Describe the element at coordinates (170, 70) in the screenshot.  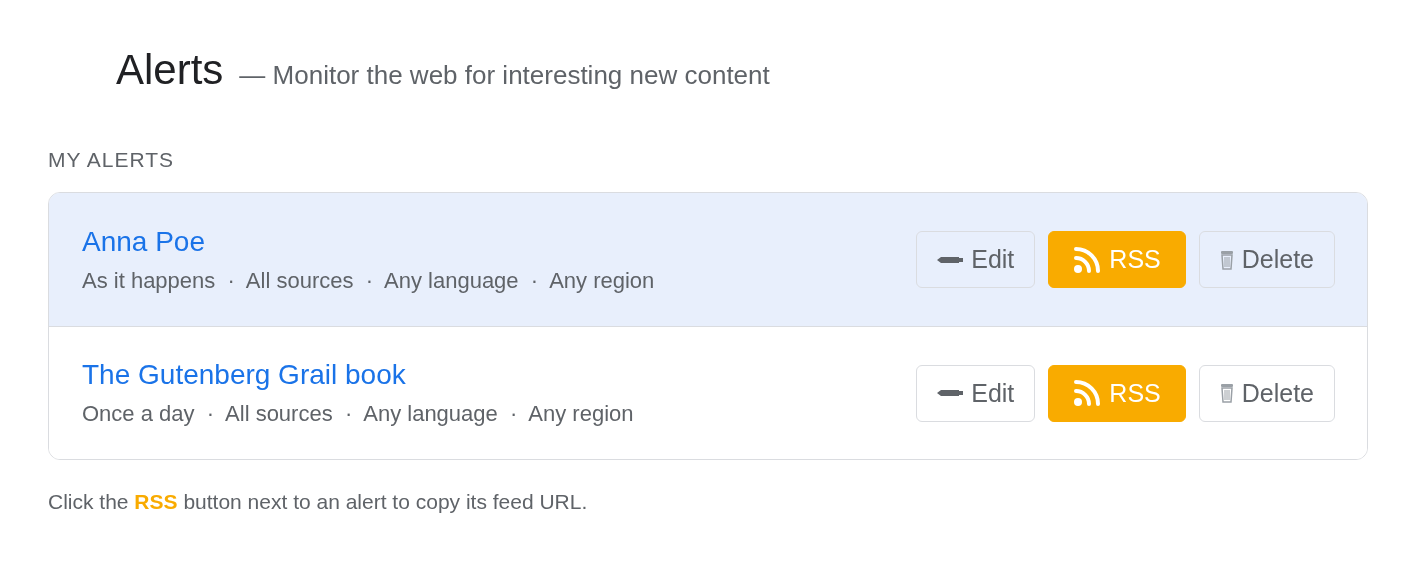
I see `page-title: Alerts` at that location.